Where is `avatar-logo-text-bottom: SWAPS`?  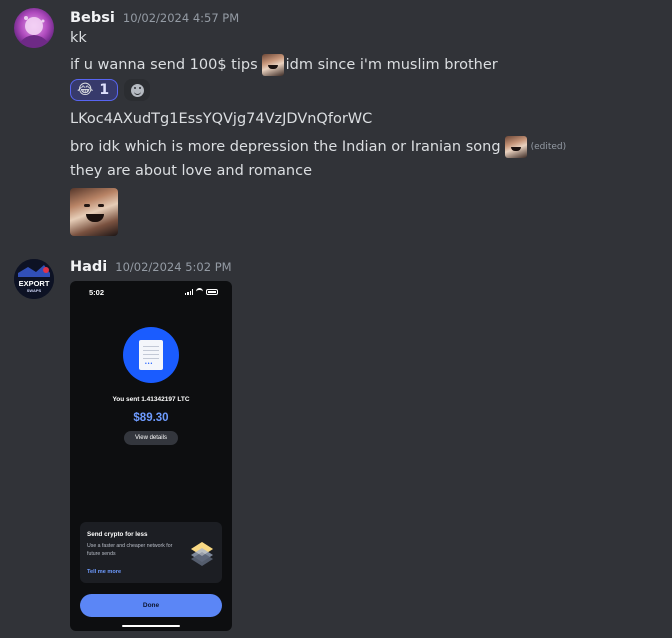
avatar-logo-text-bottom: SWAPS is located at coordinates (34, 290).